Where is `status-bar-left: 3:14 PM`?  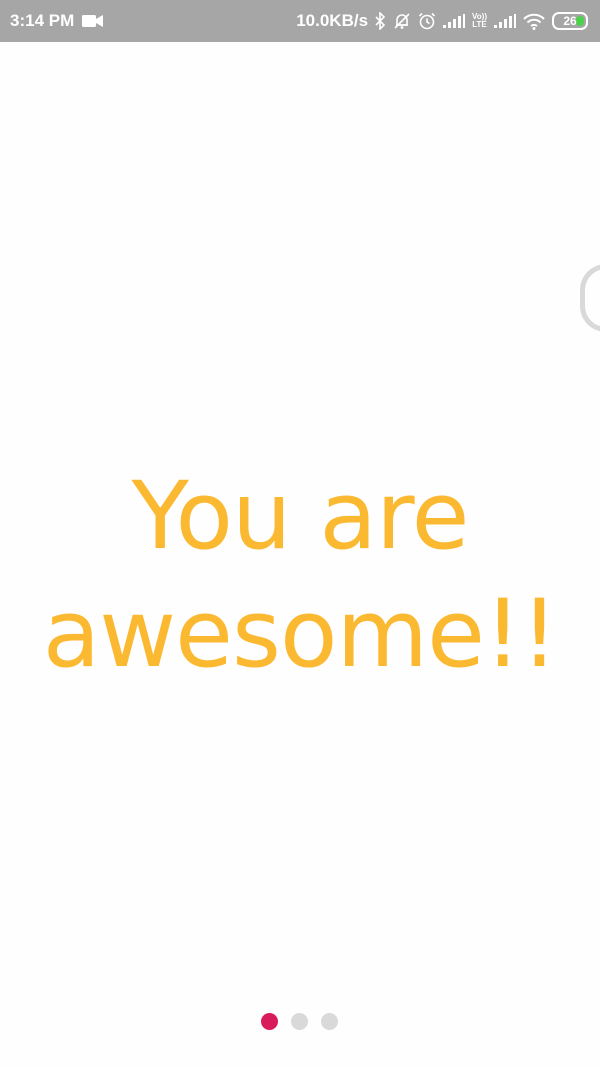
status-bar-left: 3:14 PM is located at coordinates (57, 21).